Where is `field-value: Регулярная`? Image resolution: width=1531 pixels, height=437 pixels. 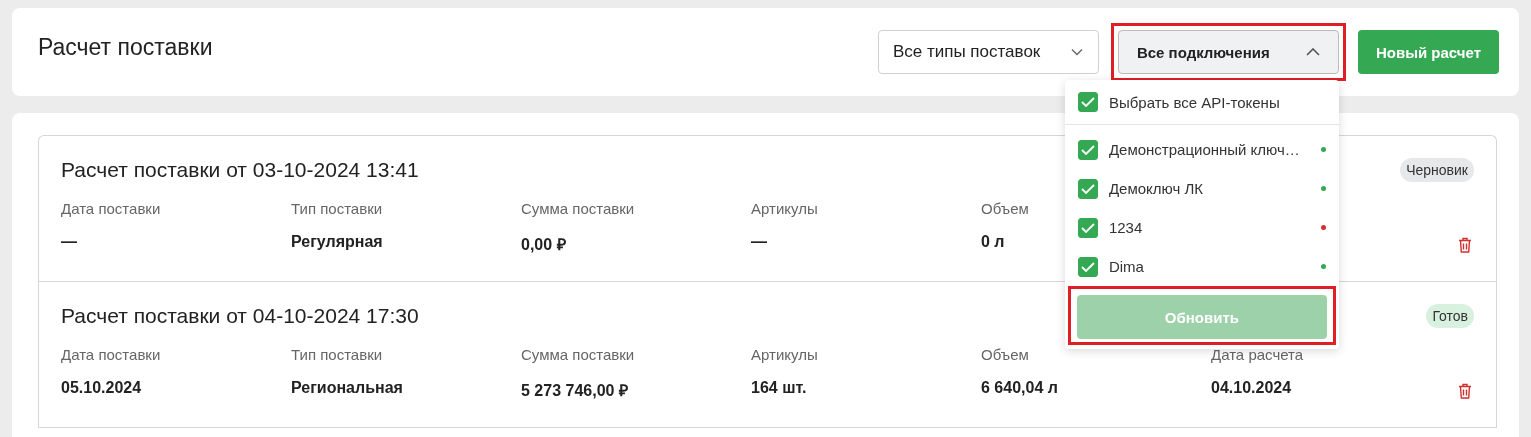
field-value: Регулярная is located at coordinates (337, 242).